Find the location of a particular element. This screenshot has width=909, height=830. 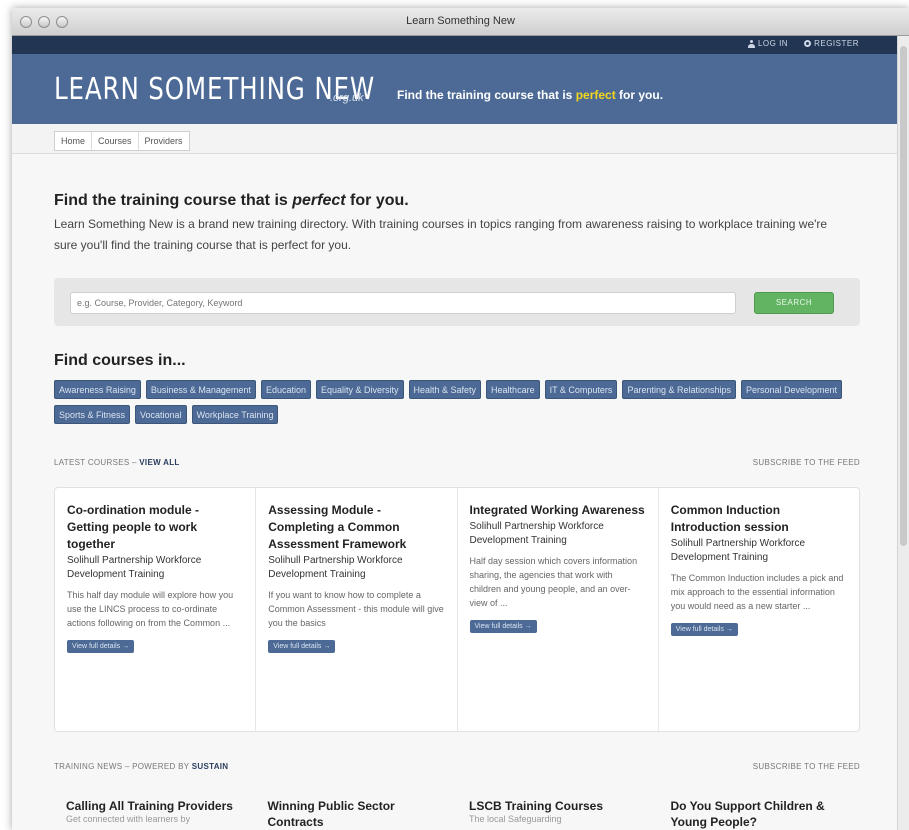

main-nav: Home Courses Providers is located at coordinates (122, 141).